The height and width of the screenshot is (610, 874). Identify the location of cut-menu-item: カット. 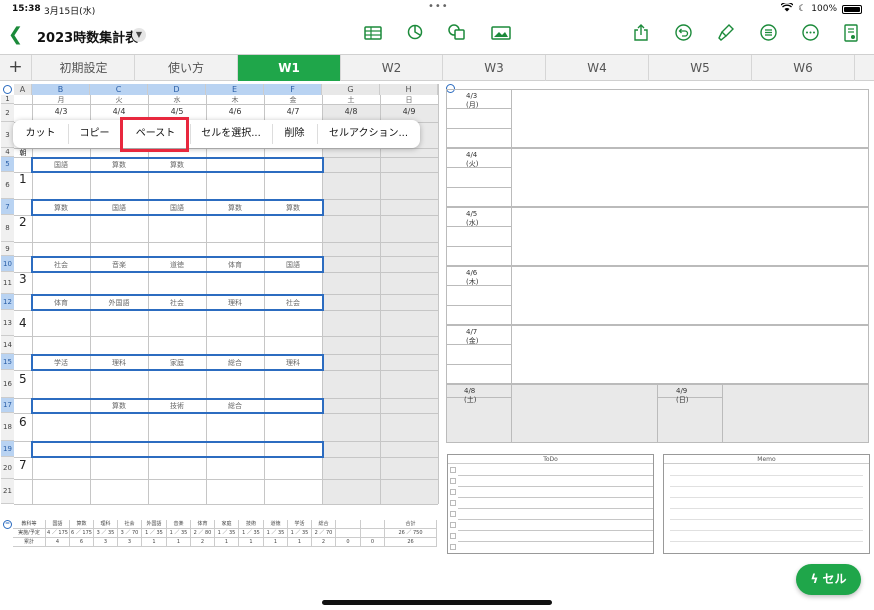
(40, 134).